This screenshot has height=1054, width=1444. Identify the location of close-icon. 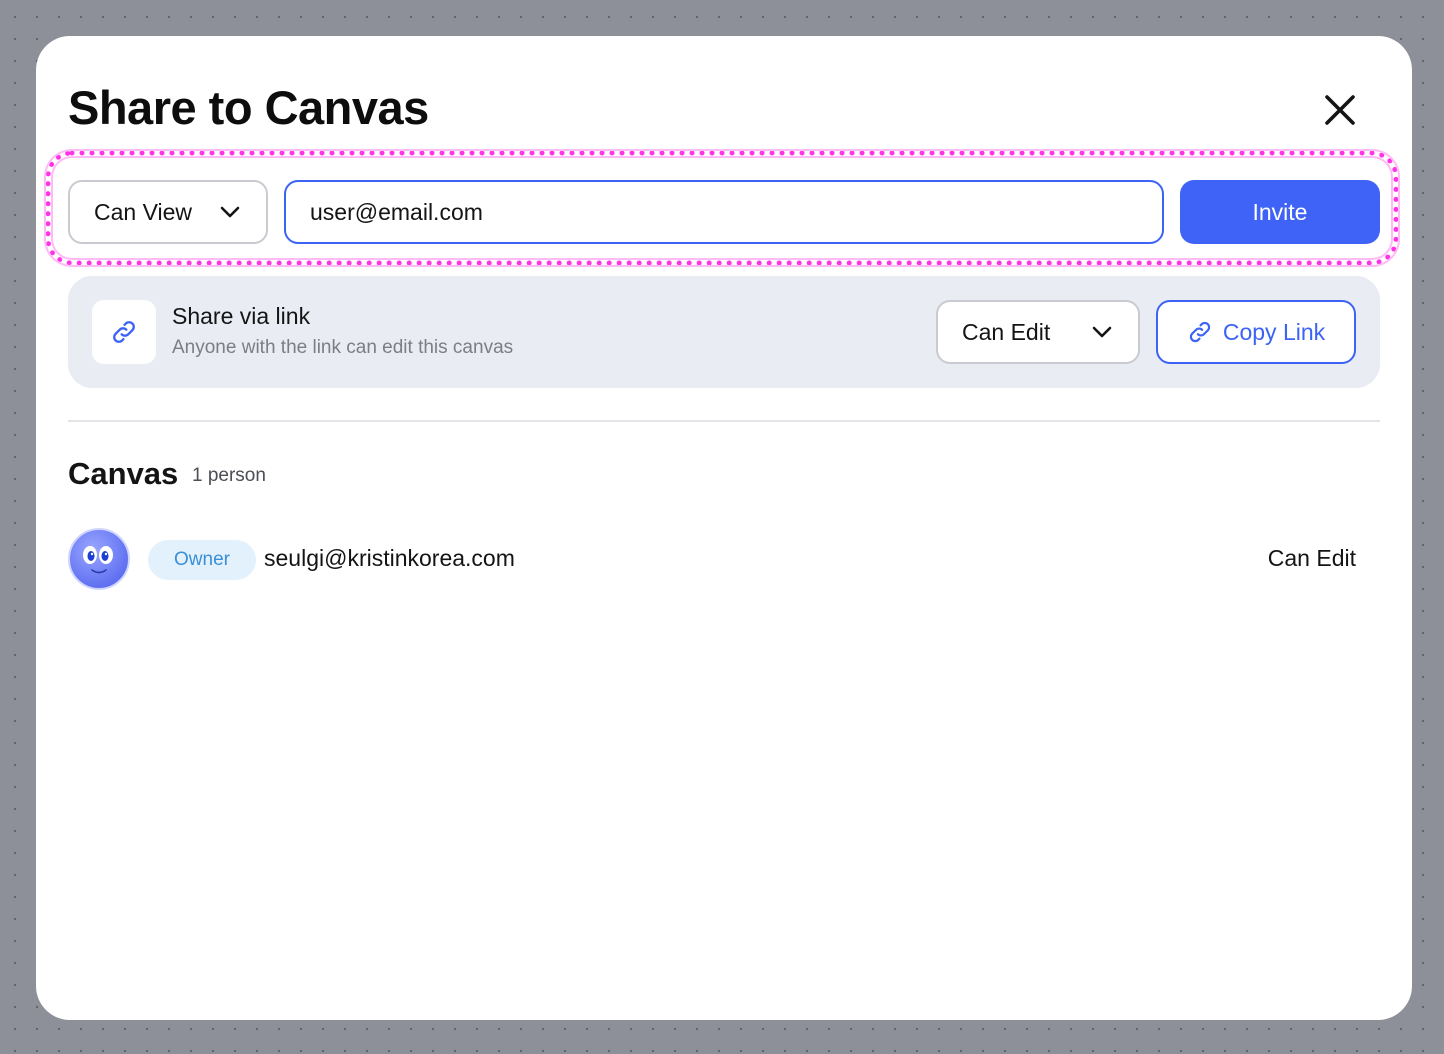
(1340, 110).